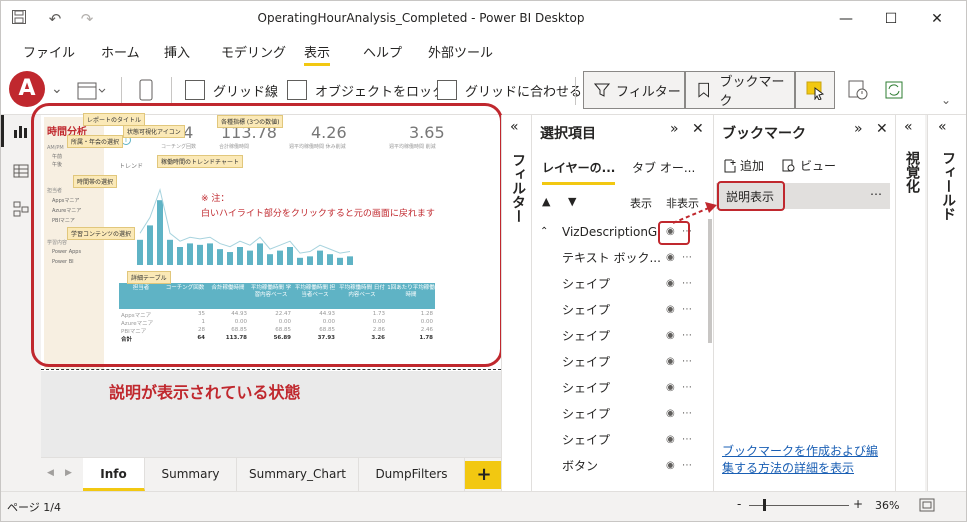 The height and width of the screenshot is (529, 973). What do you see at coordinates (620, 258) in the screenshot?
I see `layer-item: テキスト ボック... ◉ ⋯` at bounding box center [620, 258].